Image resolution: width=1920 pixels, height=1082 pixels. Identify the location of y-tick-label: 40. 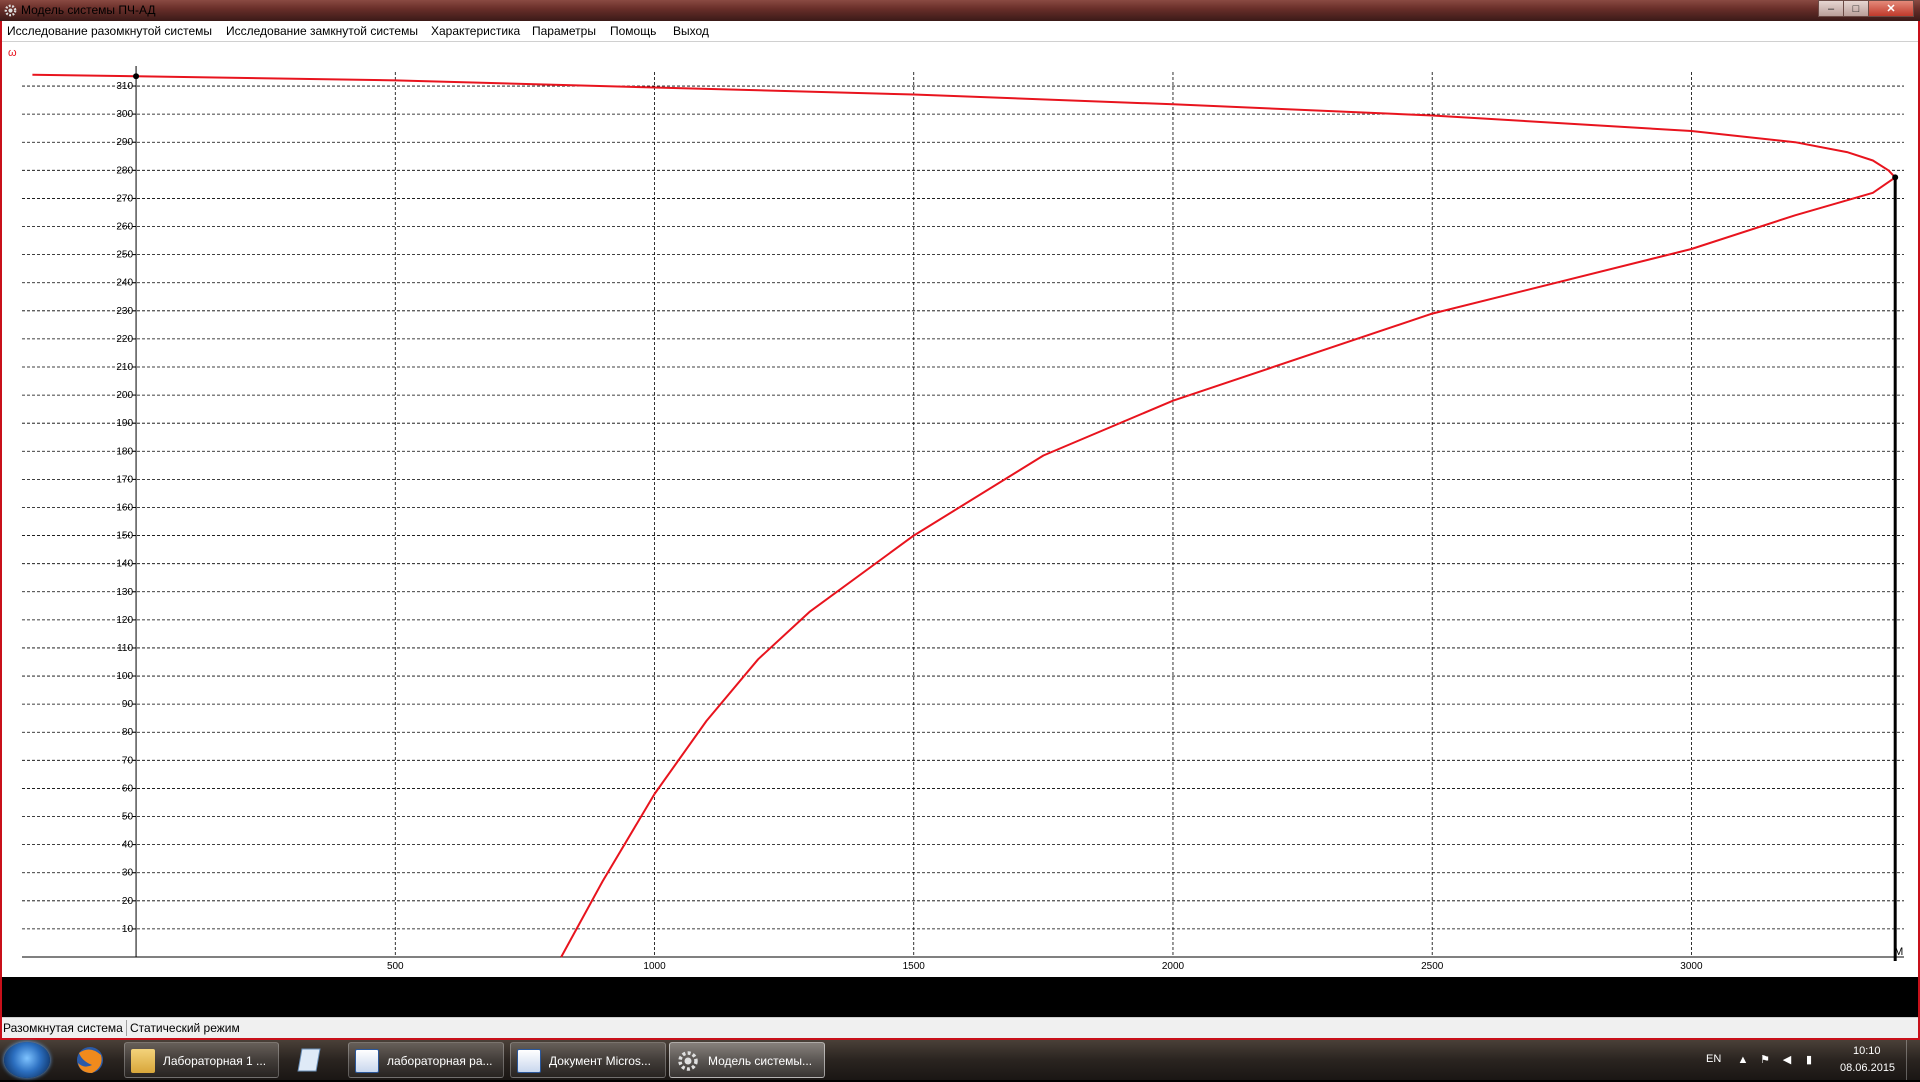
(128, 845).